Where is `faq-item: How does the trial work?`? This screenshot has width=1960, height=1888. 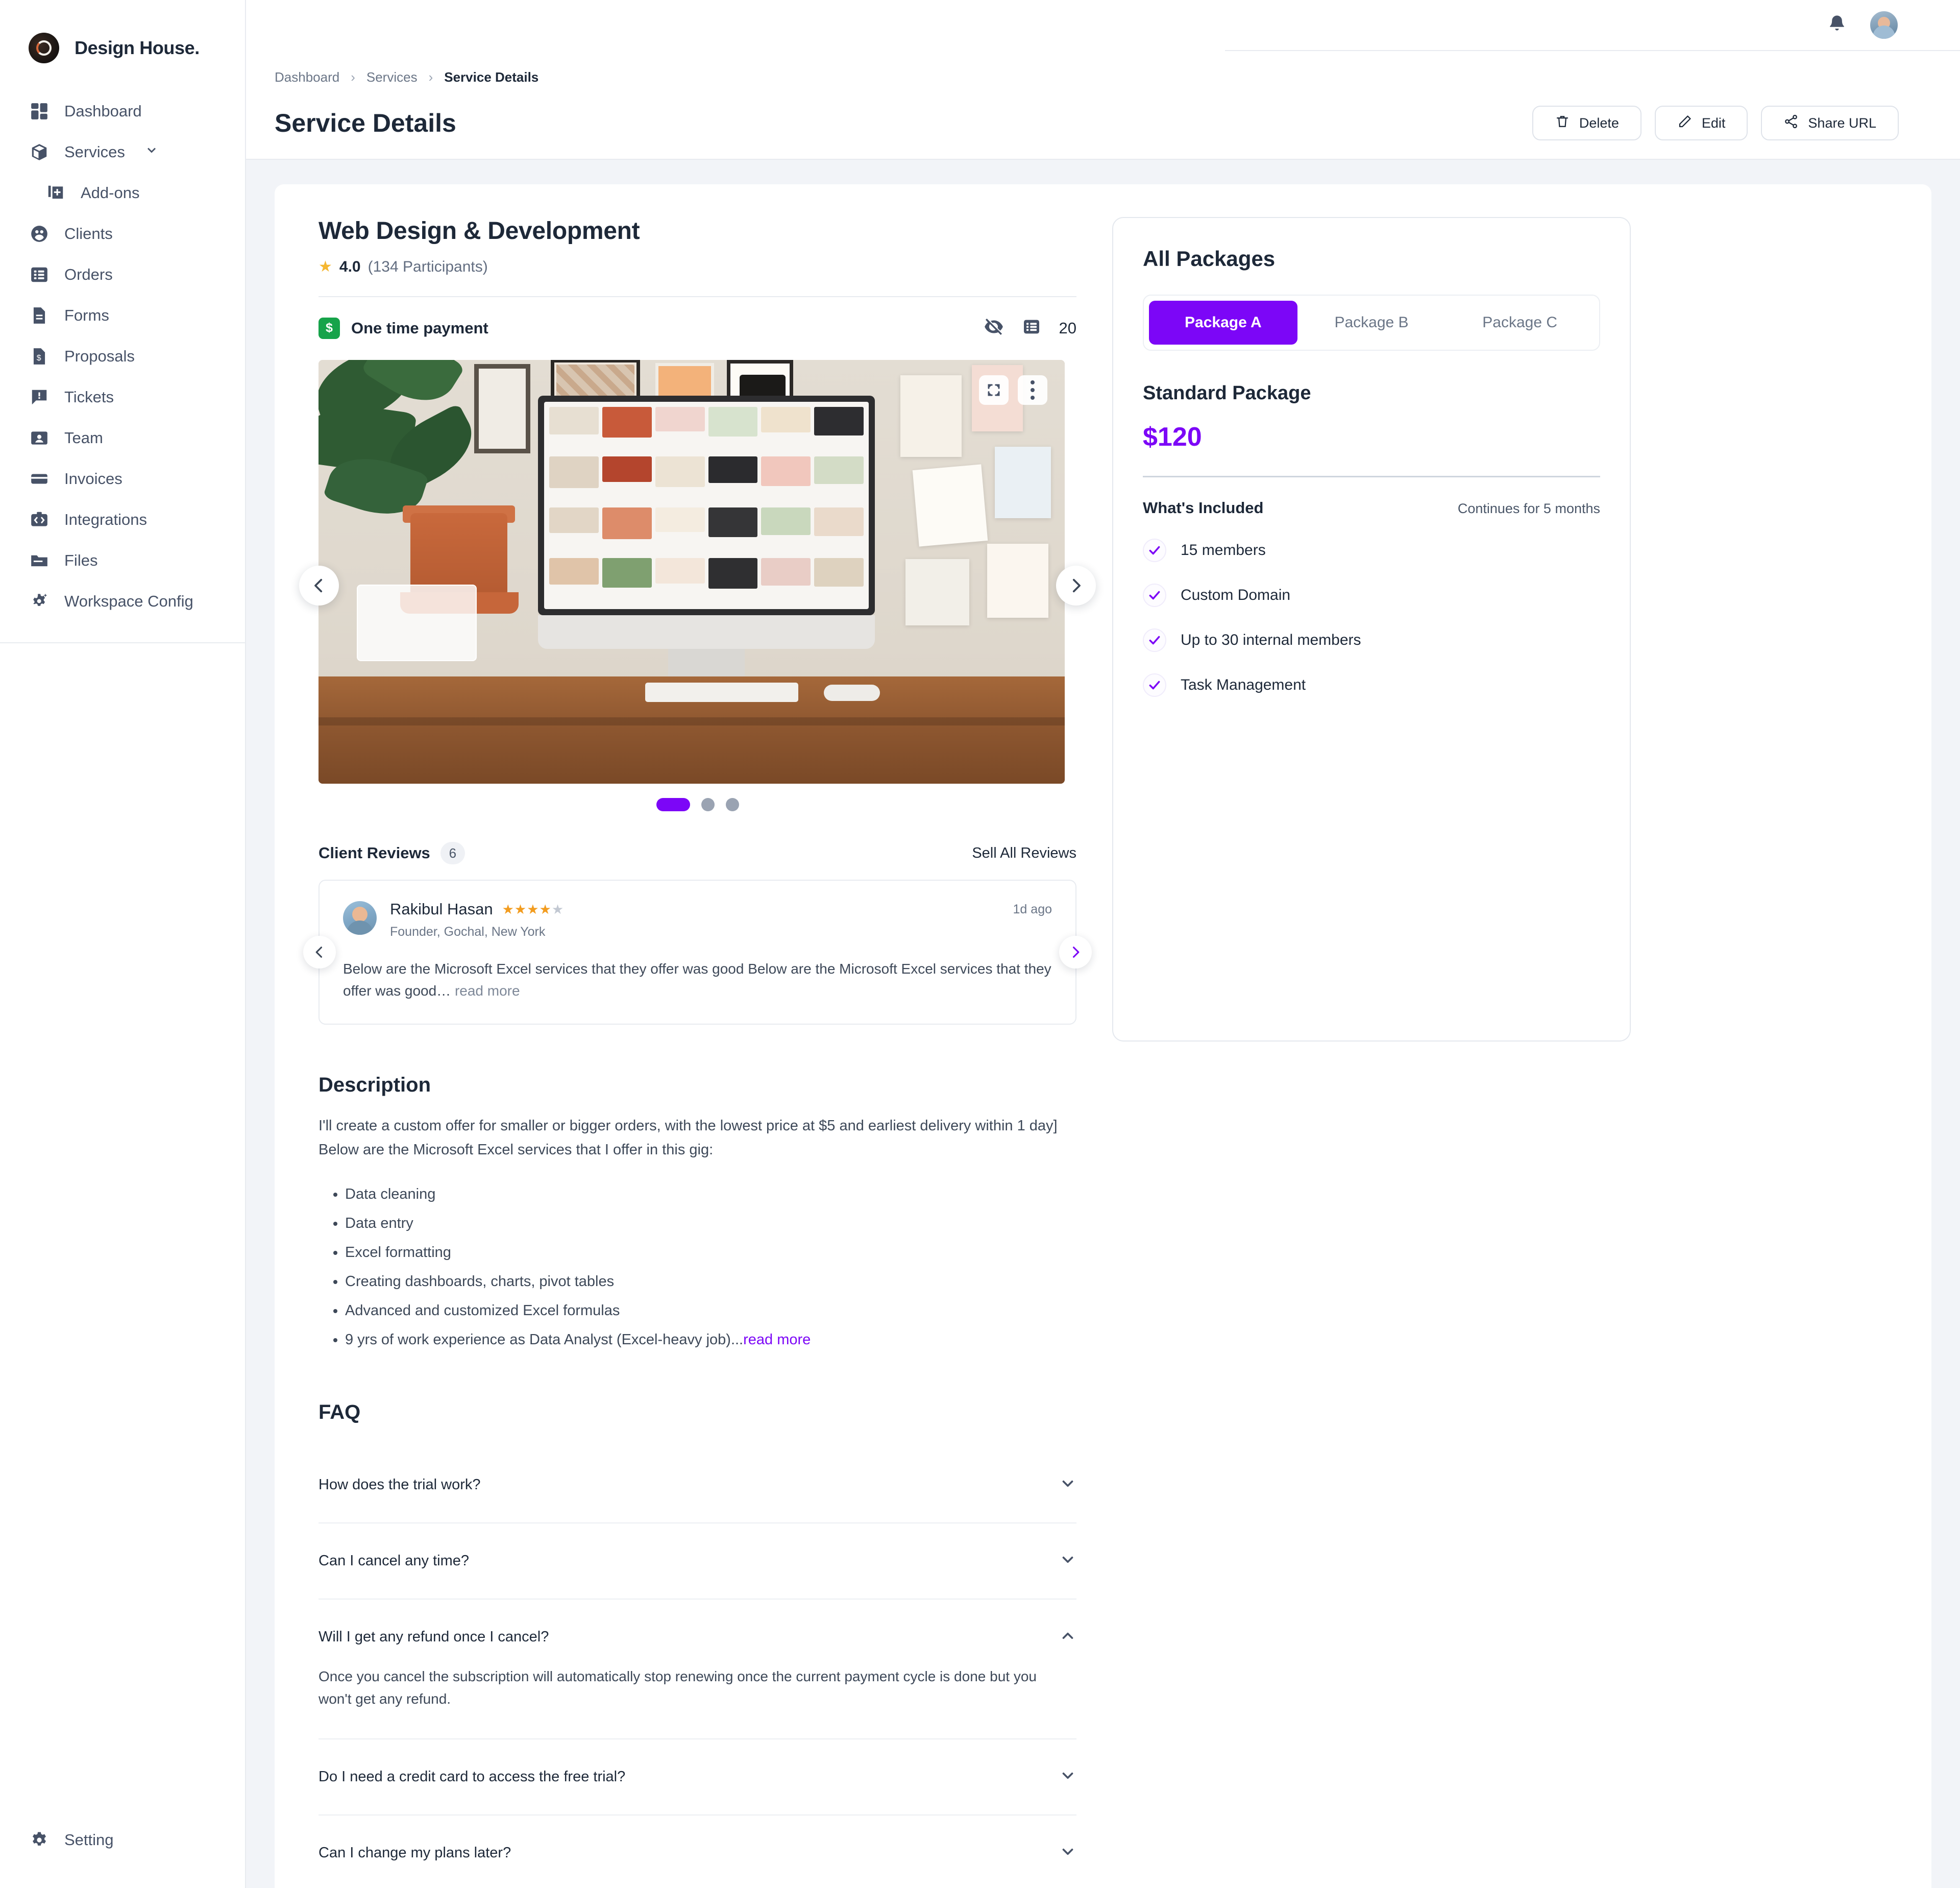
faq-item: How does the trial work? is located at coordinates (697, 1485).